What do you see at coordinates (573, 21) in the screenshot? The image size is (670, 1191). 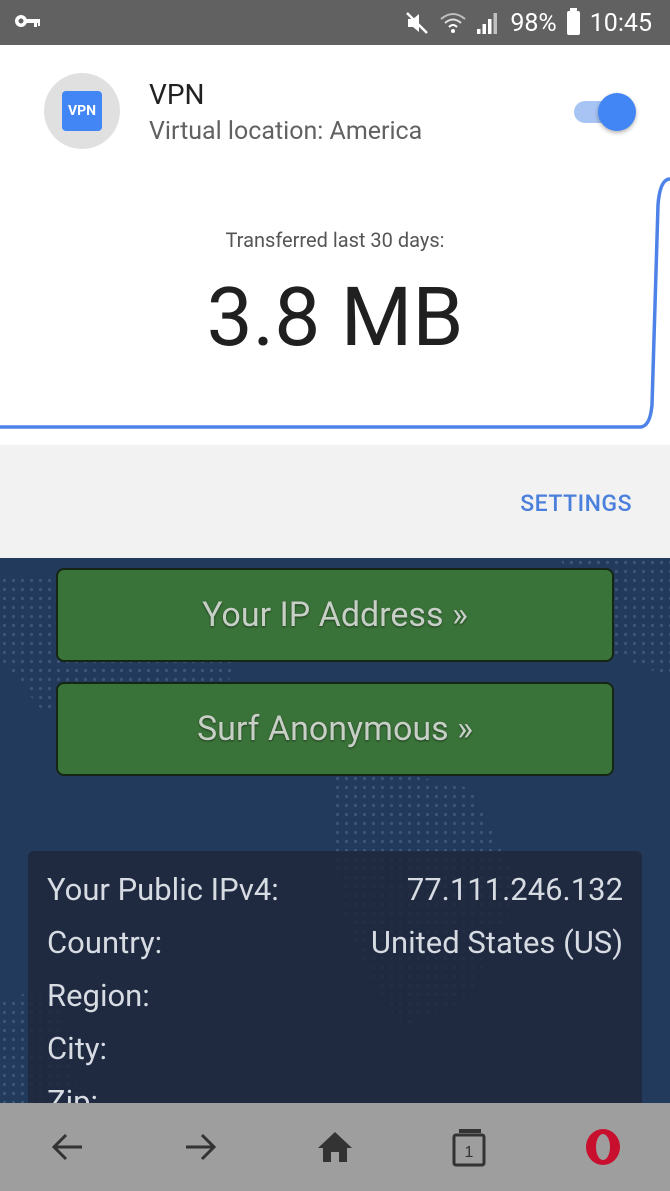 I see `battery-icon` at bounding box center [573, 21].